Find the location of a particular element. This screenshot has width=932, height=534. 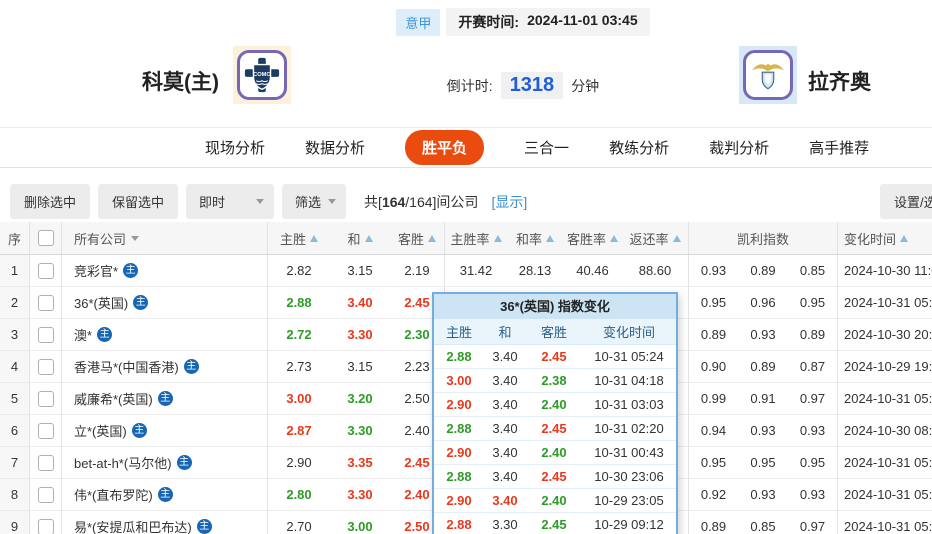

change-time: 2024-10-31 05:39 is located at coordinates (888, 526).